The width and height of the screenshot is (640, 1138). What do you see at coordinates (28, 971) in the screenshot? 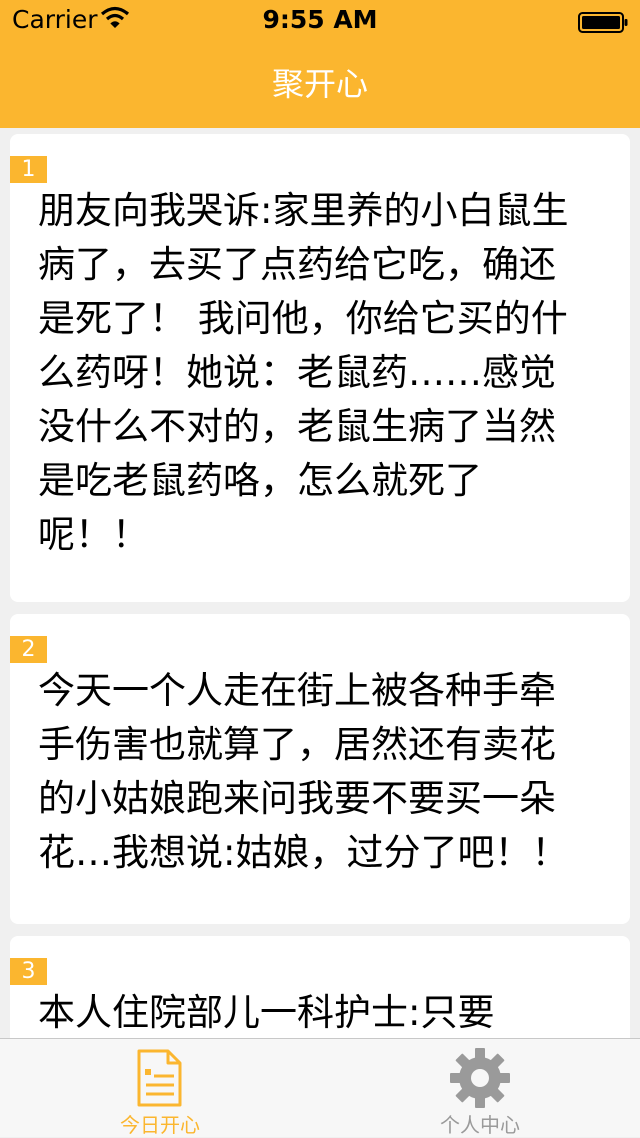
I see `index-badge: 3` at bounding box center [28, 971].